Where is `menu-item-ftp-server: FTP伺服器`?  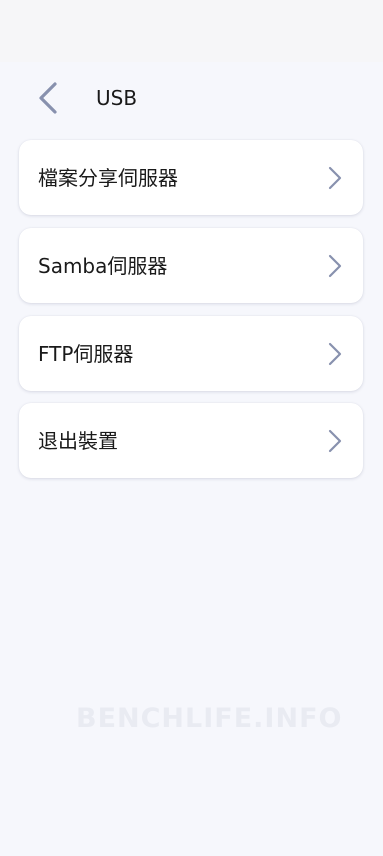 menu-item-ftp-server: FTP伺服器 is located at coordinates (191, 353).